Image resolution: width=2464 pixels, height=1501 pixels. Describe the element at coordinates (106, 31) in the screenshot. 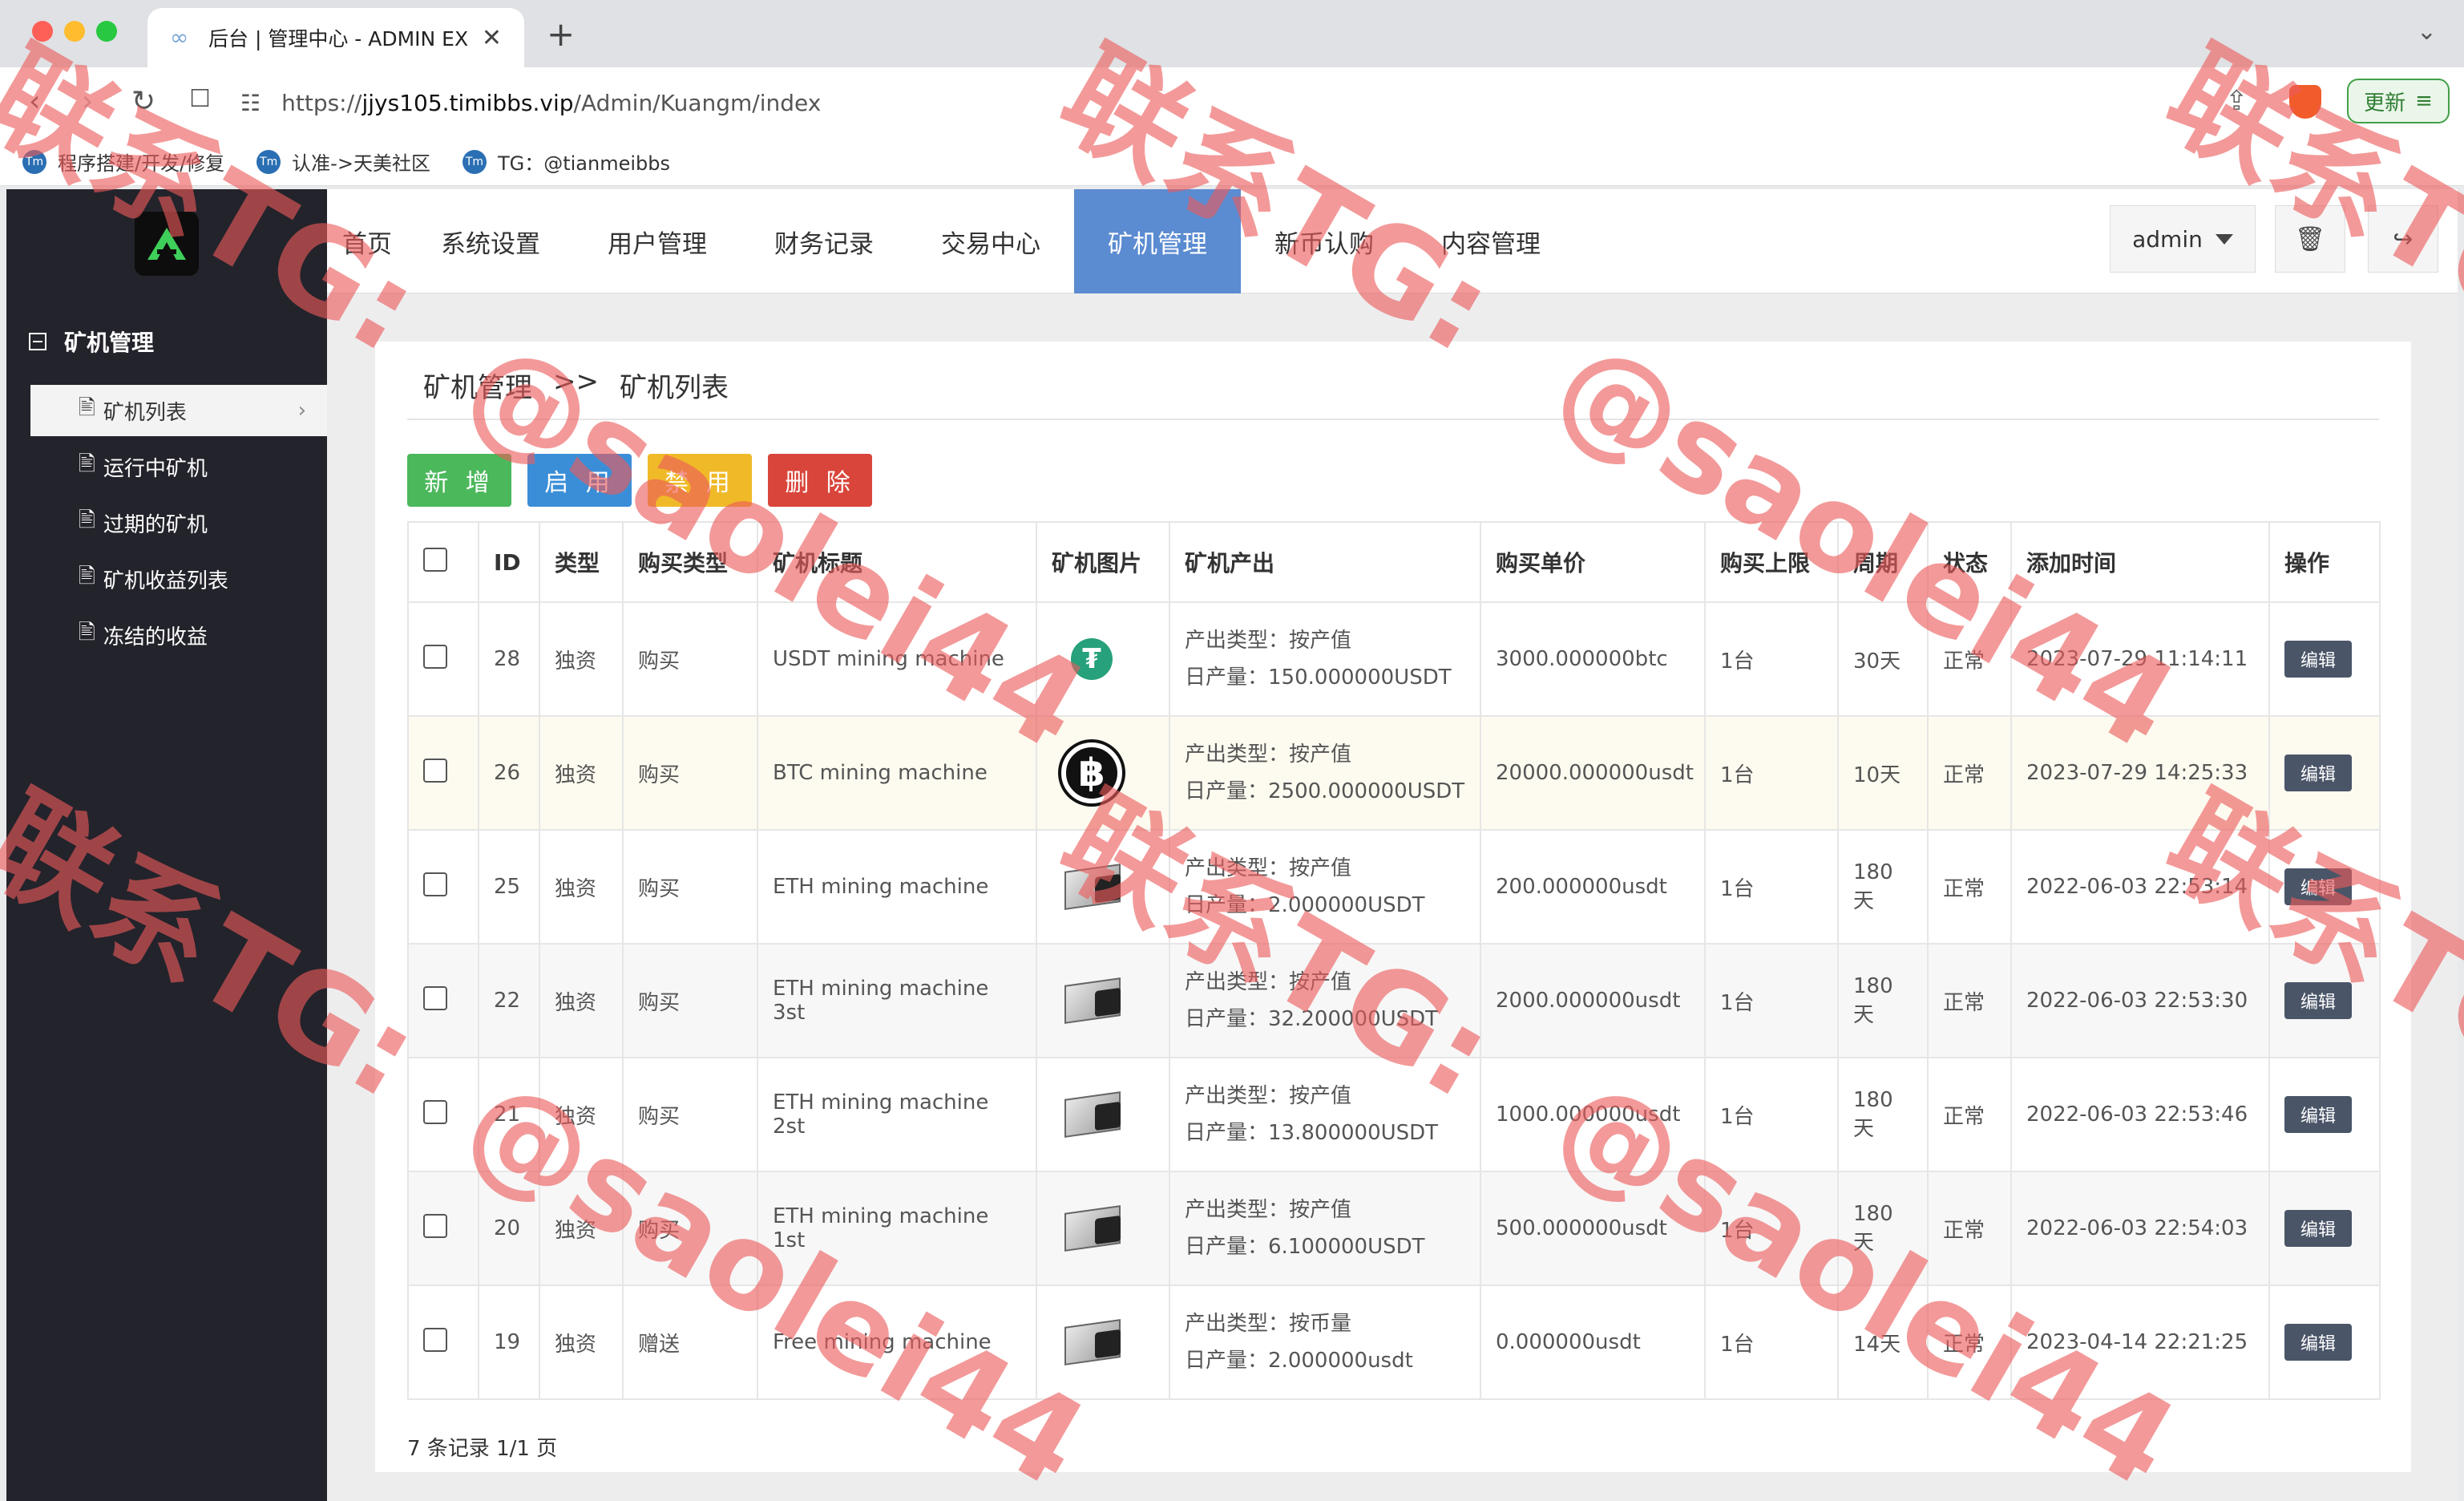

I see `window-zoom-button` at that location.